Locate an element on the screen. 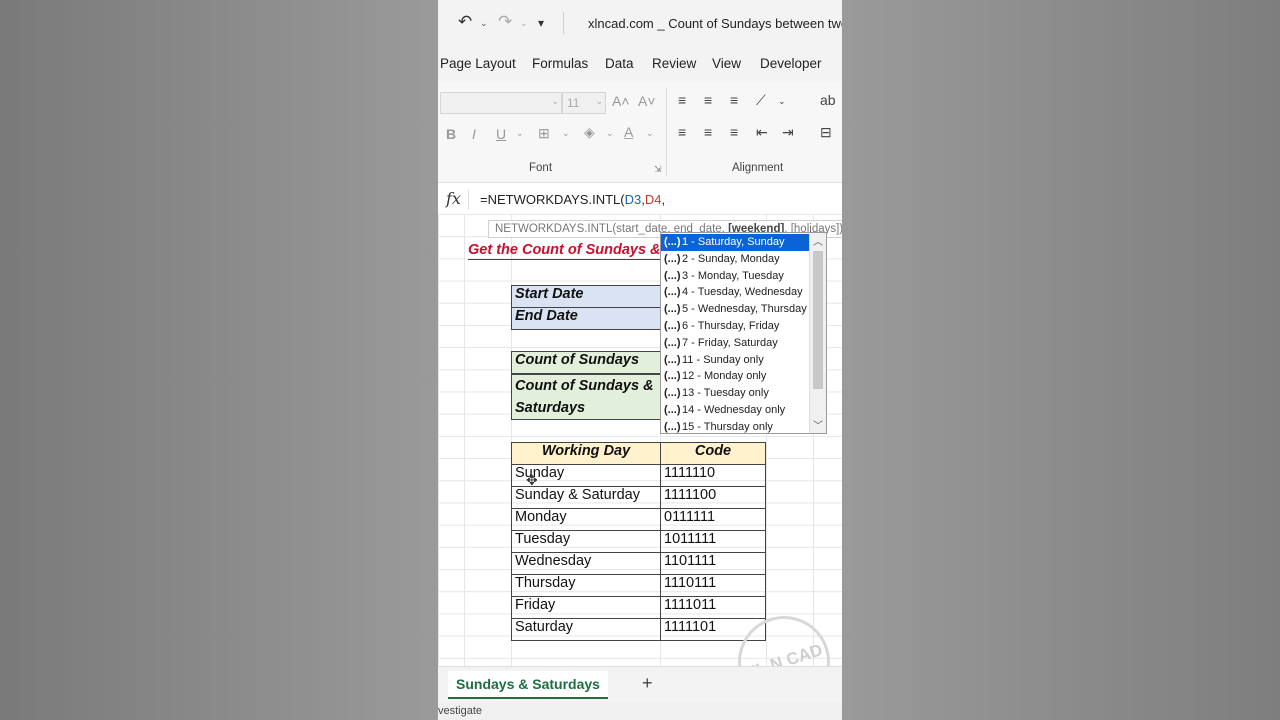  table-row-day: Sunday & Saturday is located at coordinates (586, 497).